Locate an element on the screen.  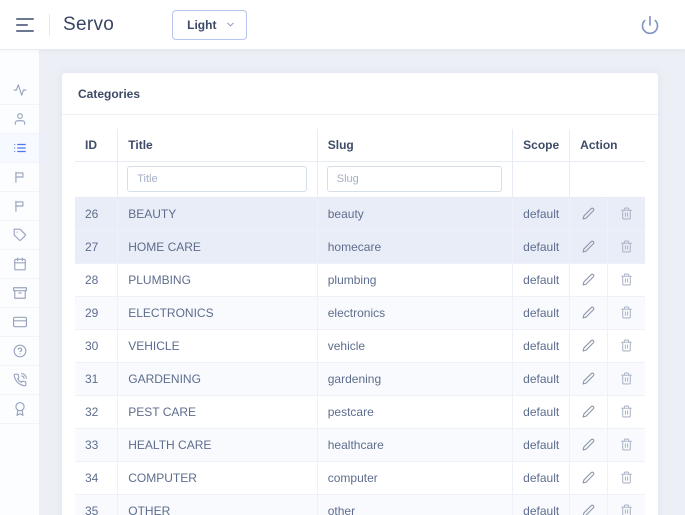
logout-button is located at coordinates (650, 25).